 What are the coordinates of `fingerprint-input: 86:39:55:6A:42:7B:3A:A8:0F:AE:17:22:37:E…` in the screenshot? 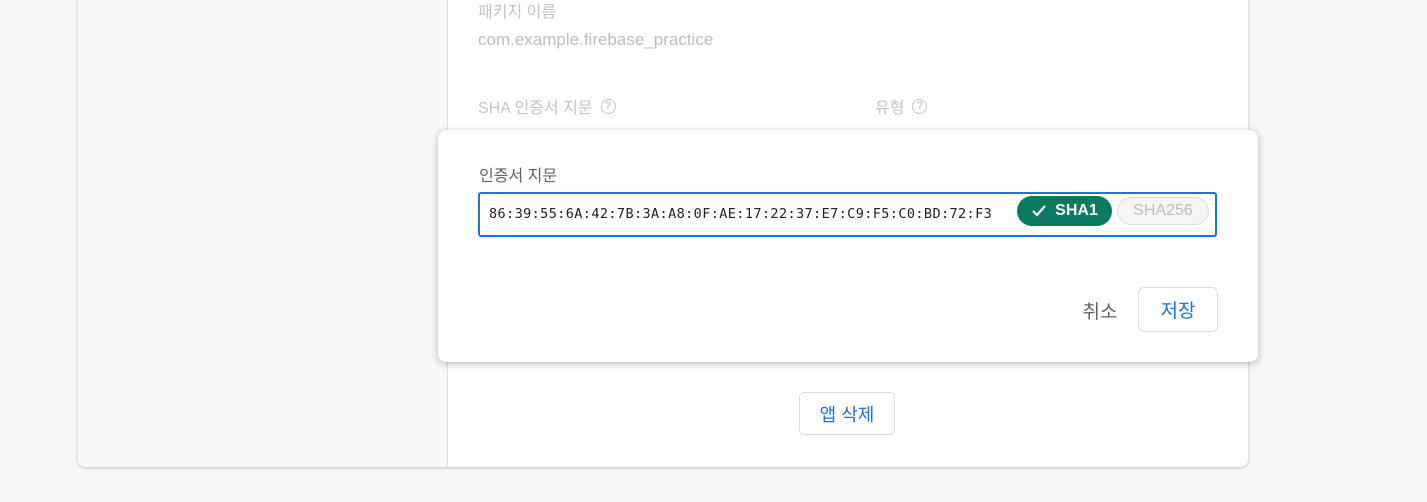 It's located at (847, 214).